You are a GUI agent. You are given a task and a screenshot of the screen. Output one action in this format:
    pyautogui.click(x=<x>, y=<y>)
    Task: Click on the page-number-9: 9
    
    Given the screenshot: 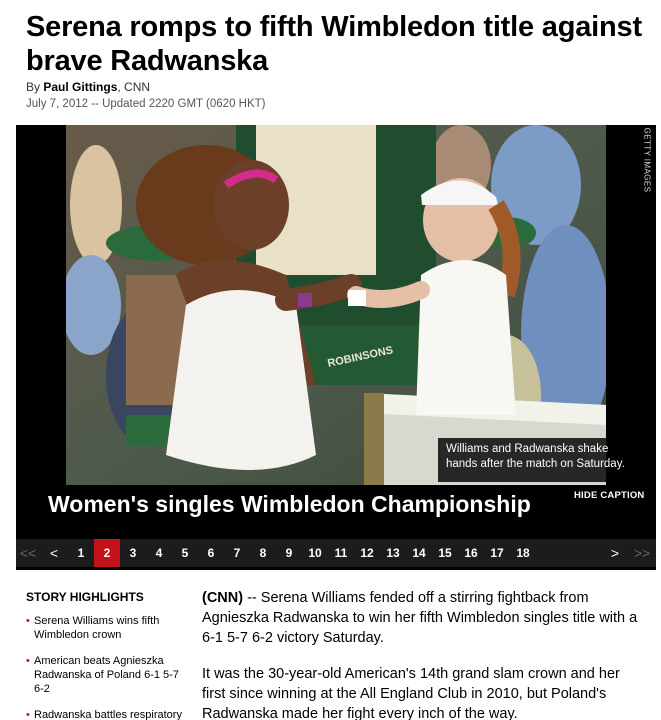 What is the action you would take?
    pyautogui.click(x=289, y=553)
    